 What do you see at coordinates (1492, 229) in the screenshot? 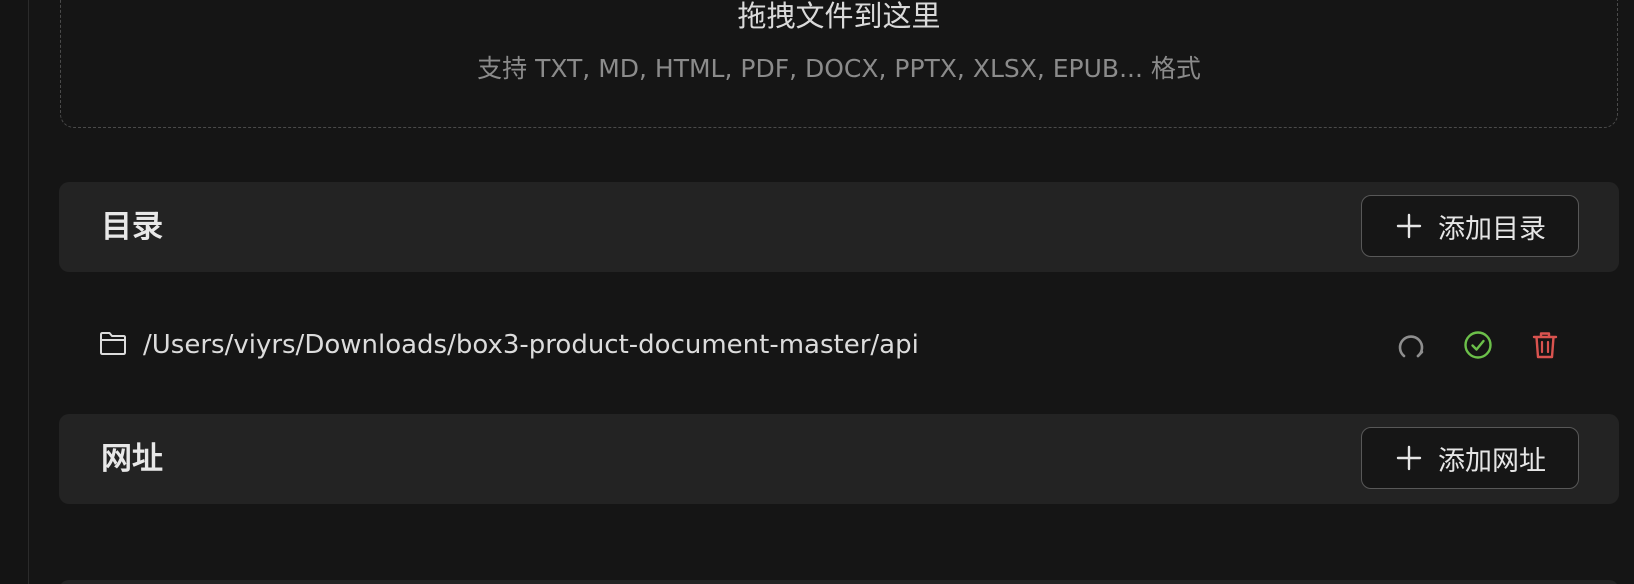
I see `add-directory-label: 添加目录` at bounding box center [1492, 229].